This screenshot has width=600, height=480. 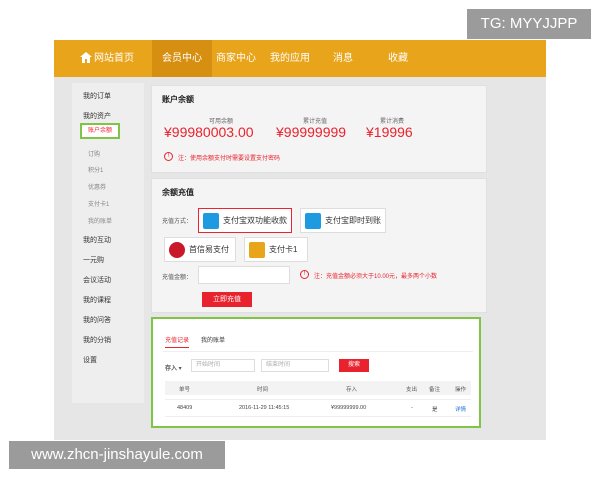 I want to click on available-value: ¥99980003.00, so click(x=209, y=132).